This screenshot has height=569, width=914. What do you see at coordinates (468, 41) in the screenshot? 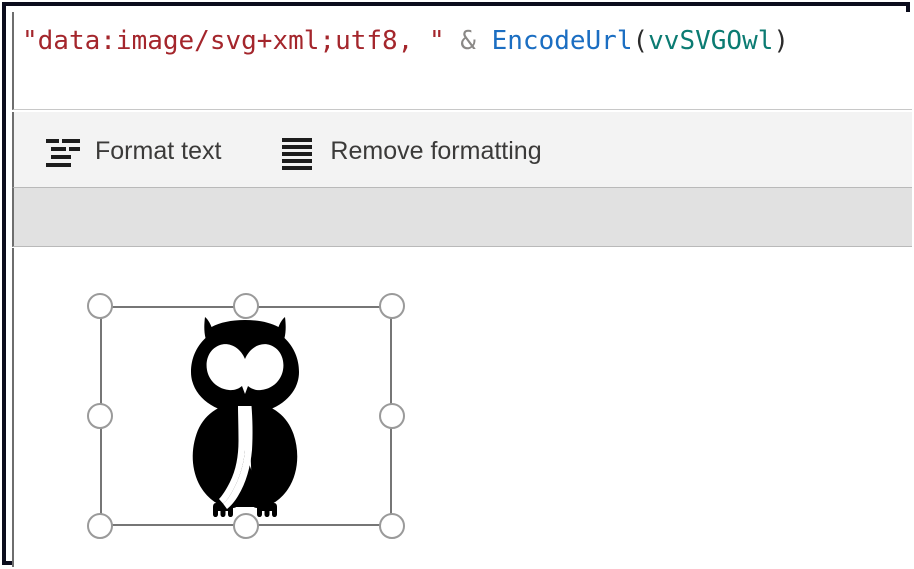
I see `formula-operator: &` at bounding box center [468, 41].